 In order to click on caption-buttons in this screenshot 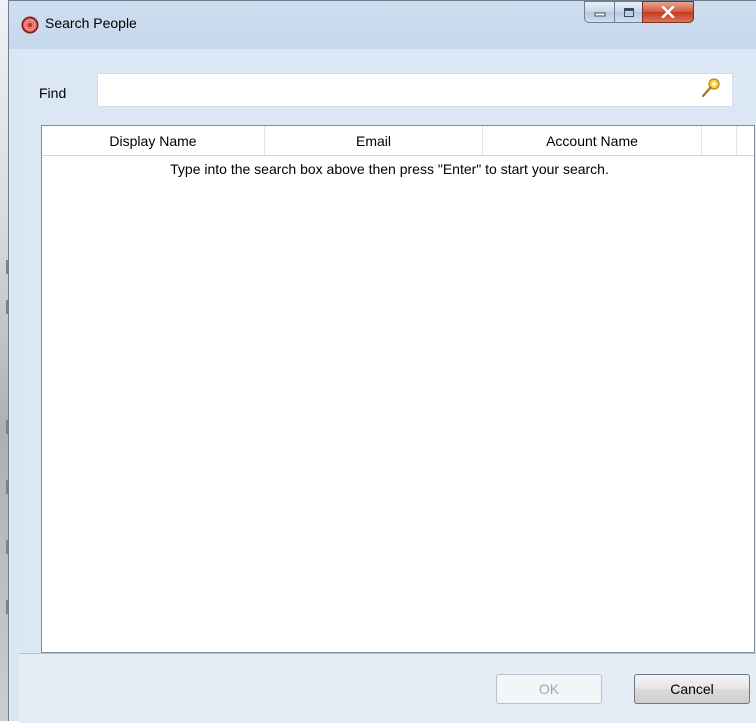, I will do `click(639, 13)`.